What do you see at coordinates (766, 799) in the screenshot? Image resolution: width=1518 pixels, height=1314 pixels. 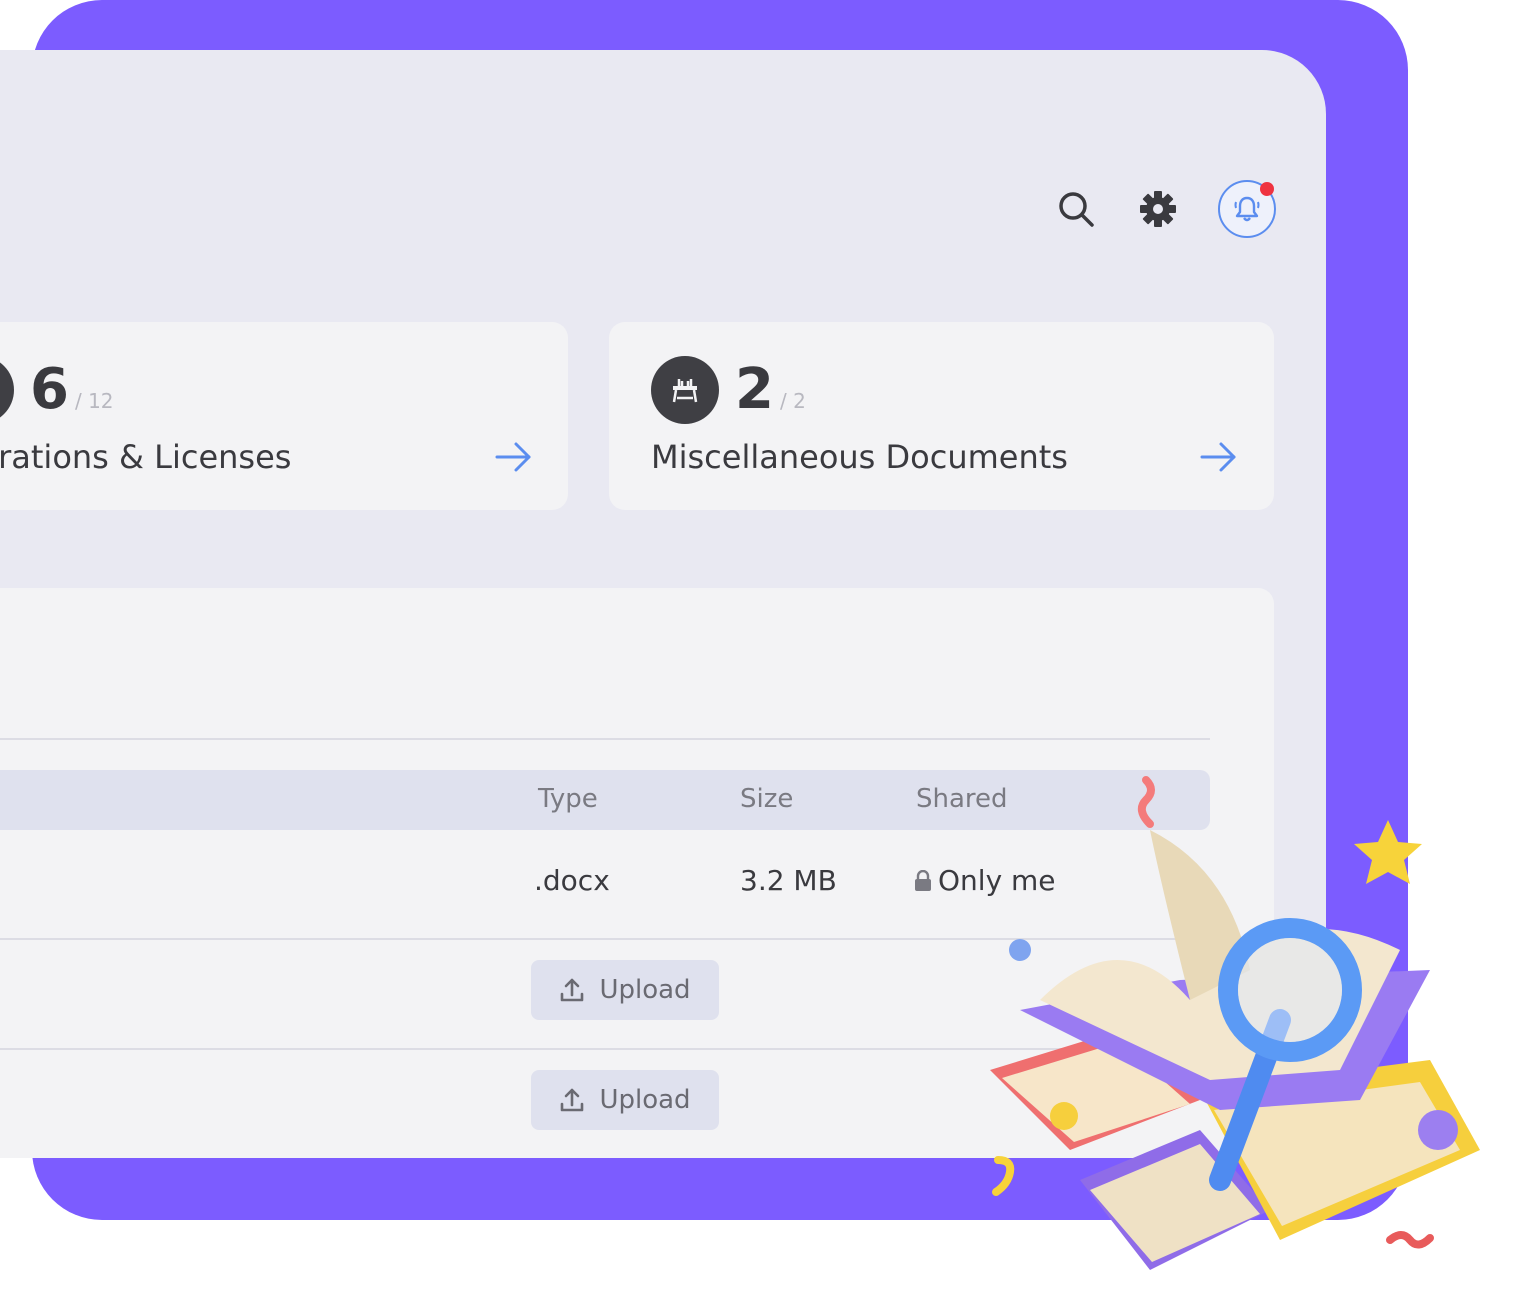 I see `column-header-size: Size` at bounding box center [766, 799].